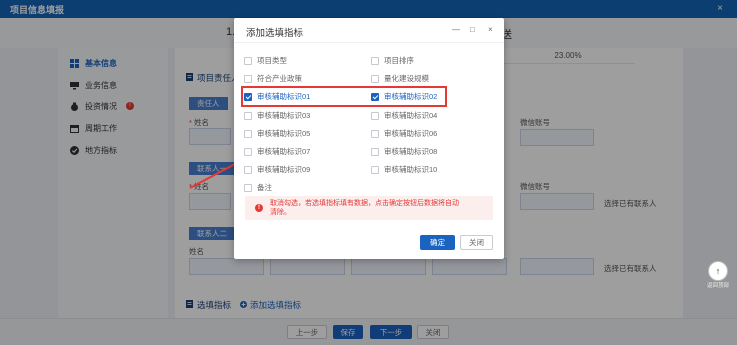  I want to click on option-audit-aux-05: 审核辅助标识05, so click(277, 133).